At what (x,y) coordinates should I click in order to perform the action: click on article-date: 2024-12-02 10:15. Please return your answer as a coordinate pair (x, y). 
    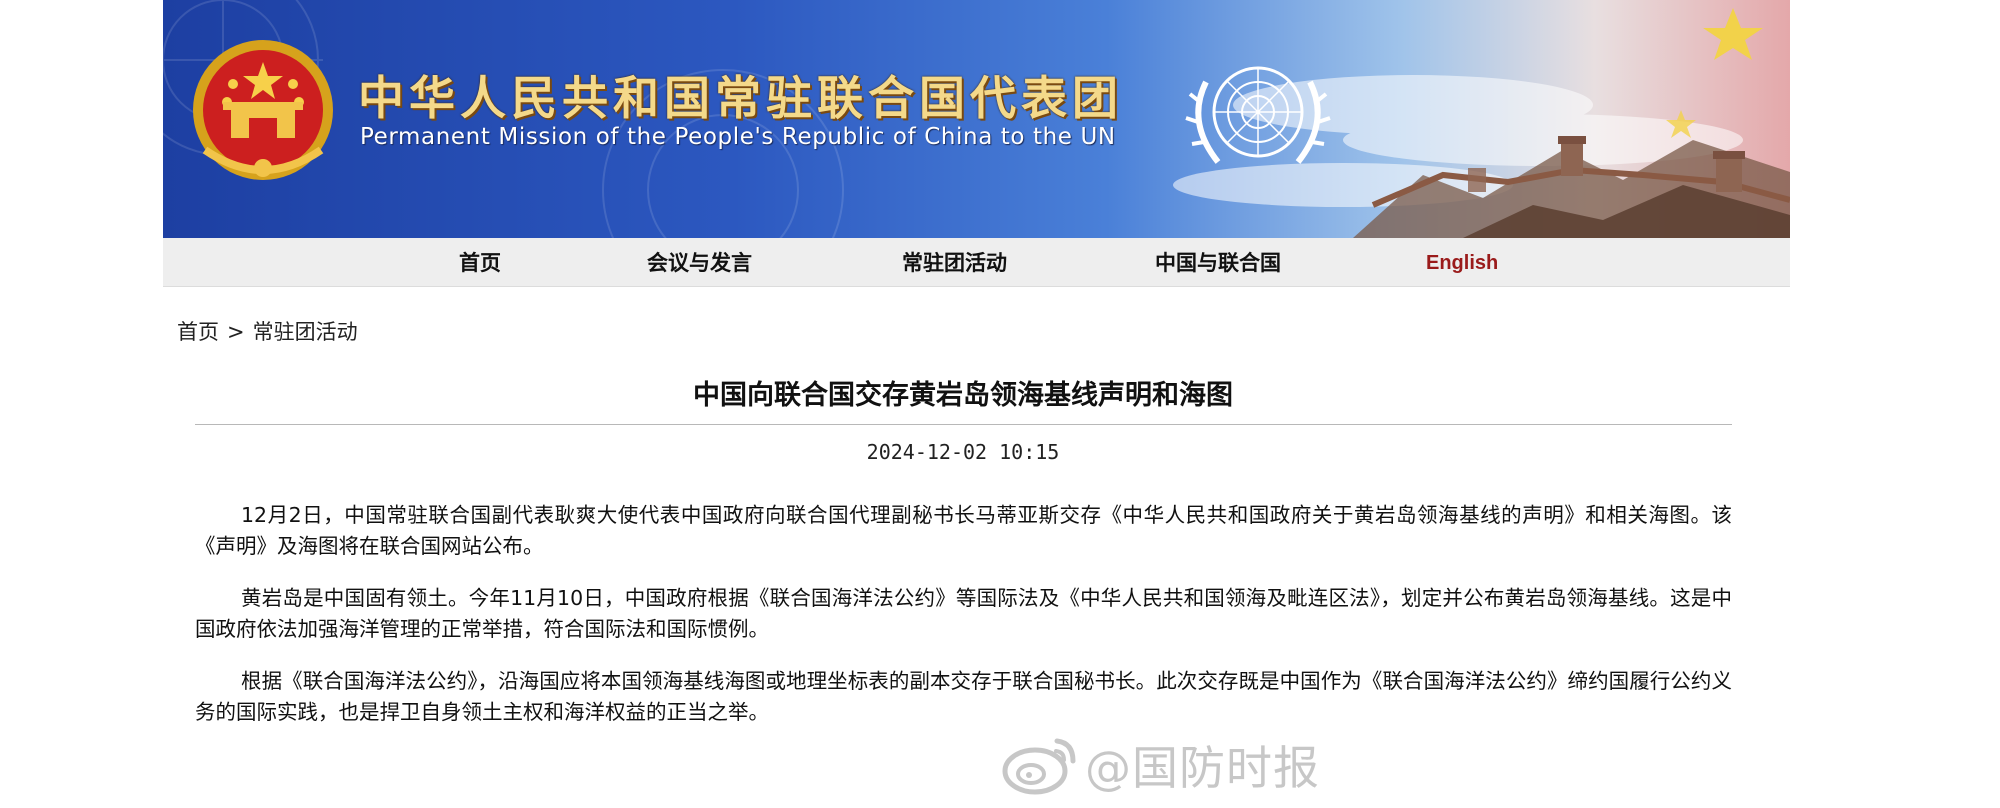
    Looking at the image, I should click on (963, 452).